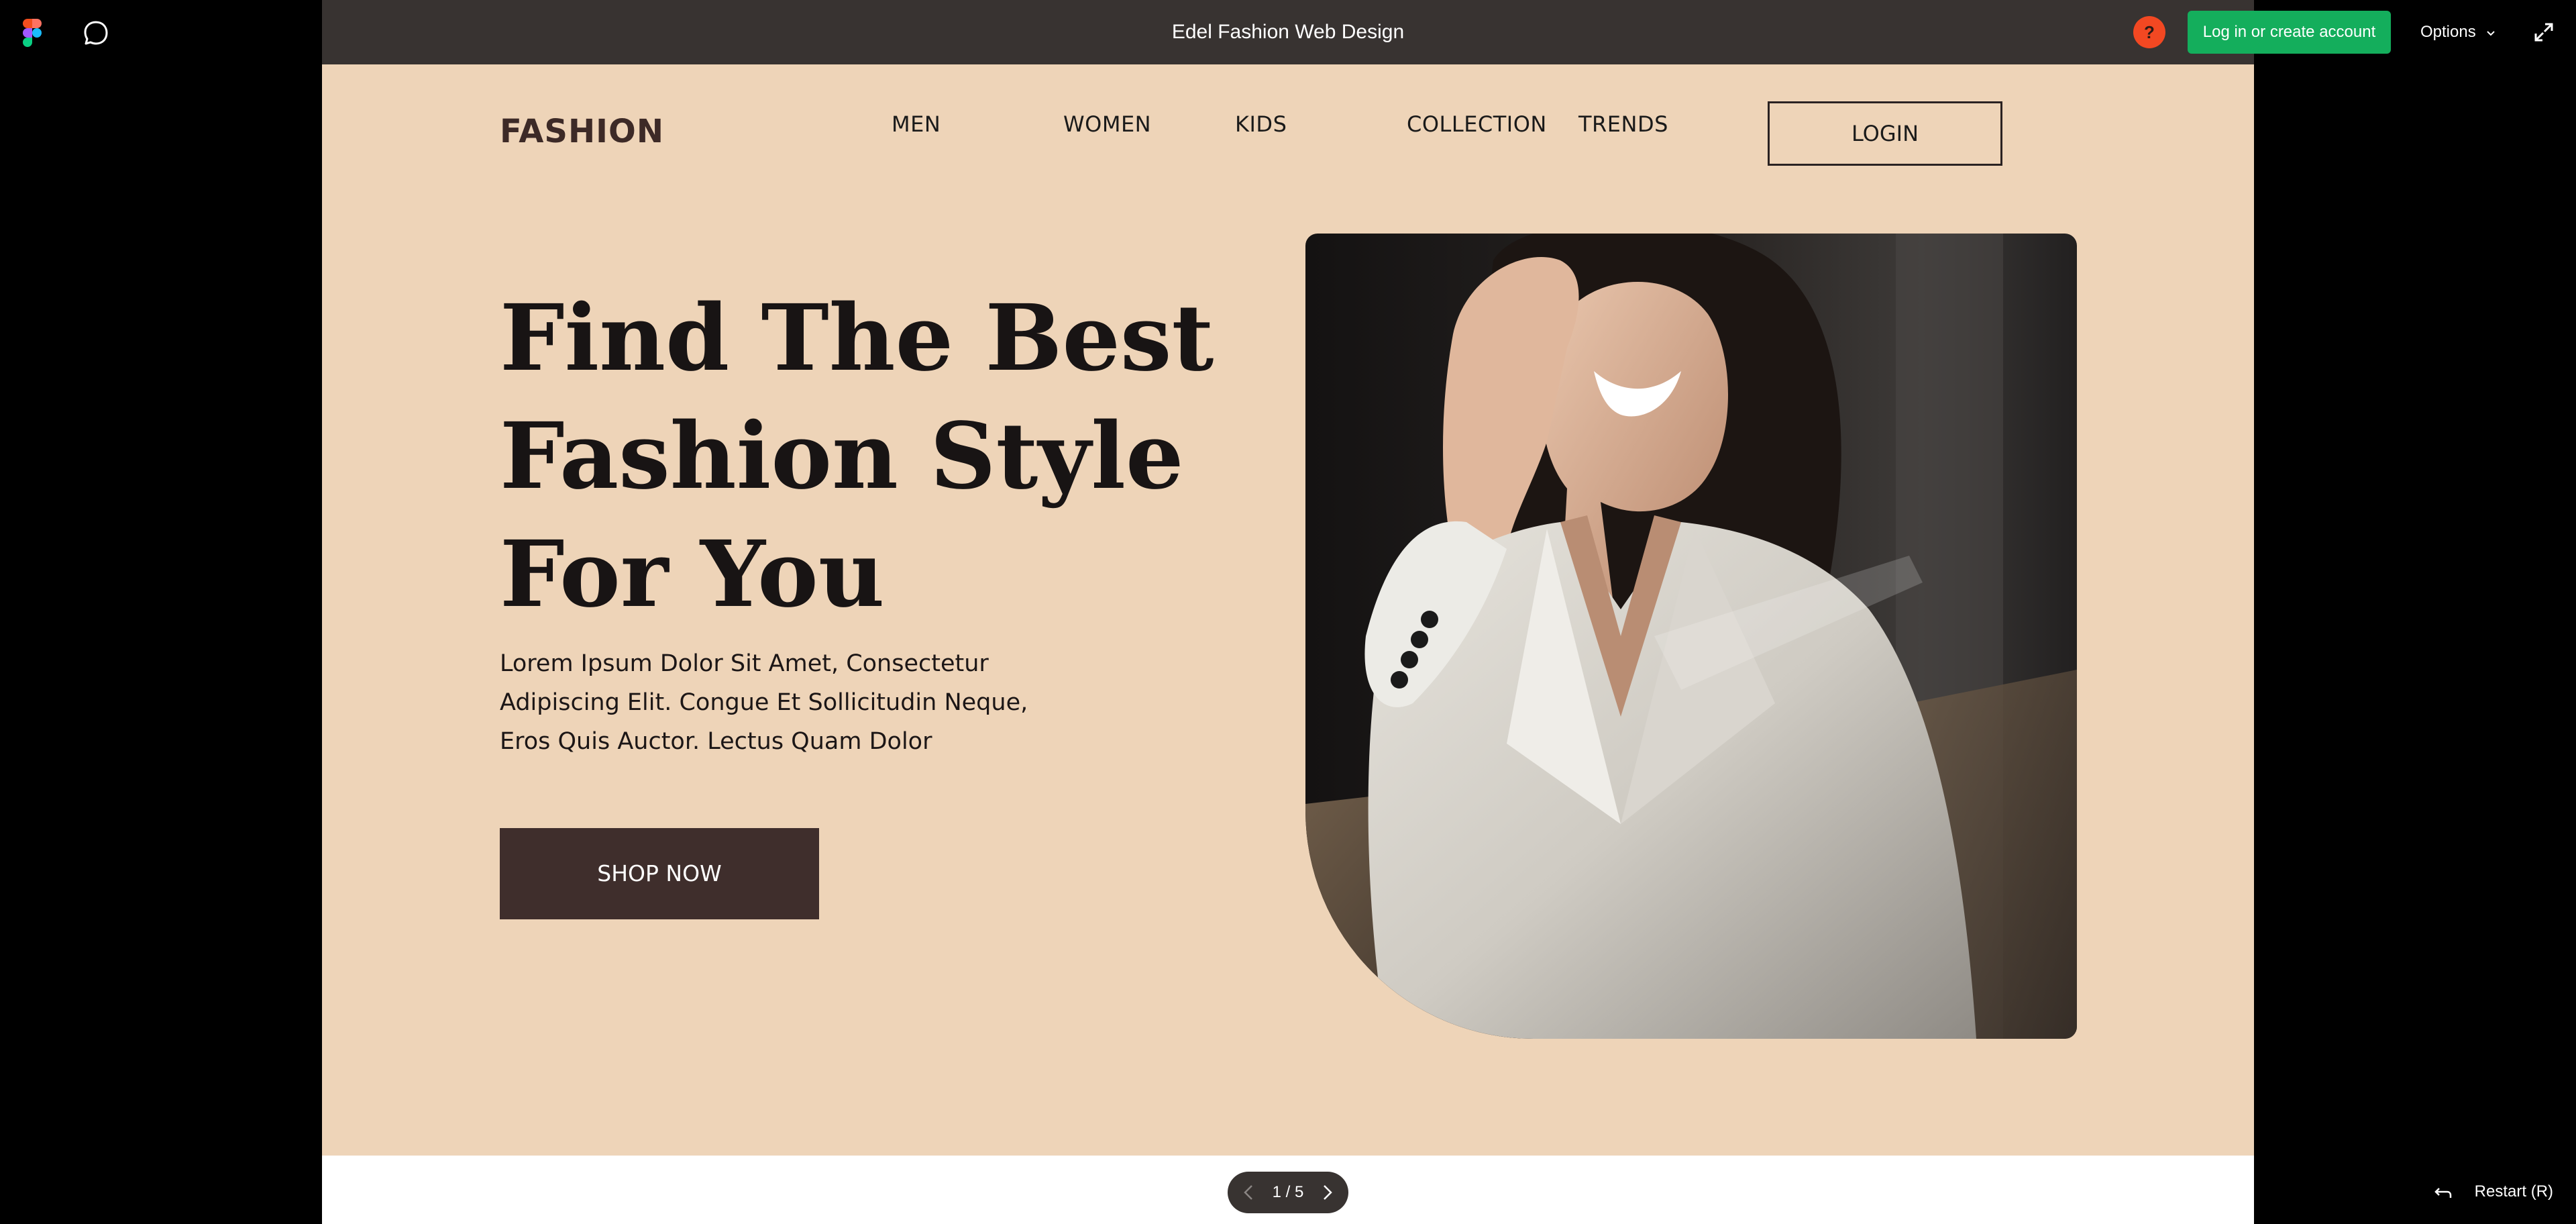  I want to click on figma-logo-icon, so click(32, 33).